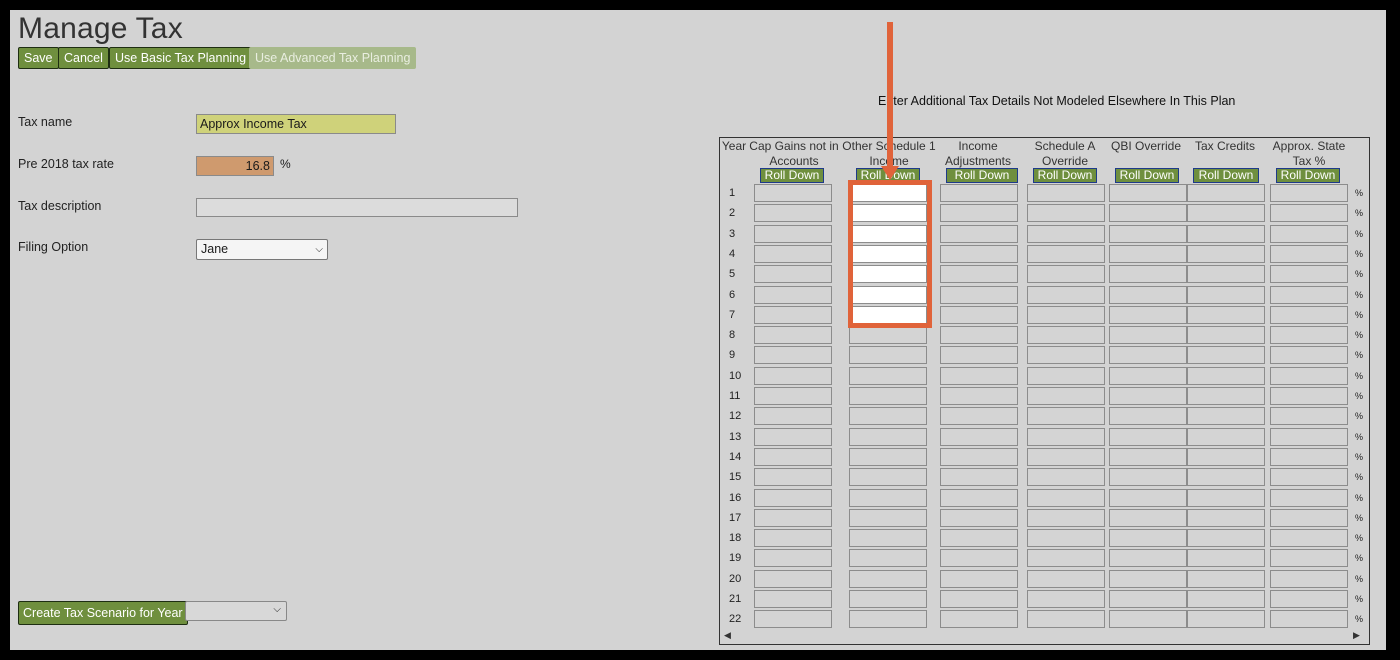  I want to click on scenario-year-select: ⌵, so click(236, 611).